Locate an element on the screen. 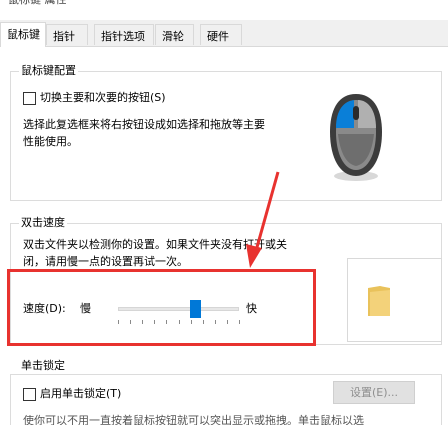 This screenshot has height=425, width=448. speed-slider-thumb is located at coordinates (195, 309).